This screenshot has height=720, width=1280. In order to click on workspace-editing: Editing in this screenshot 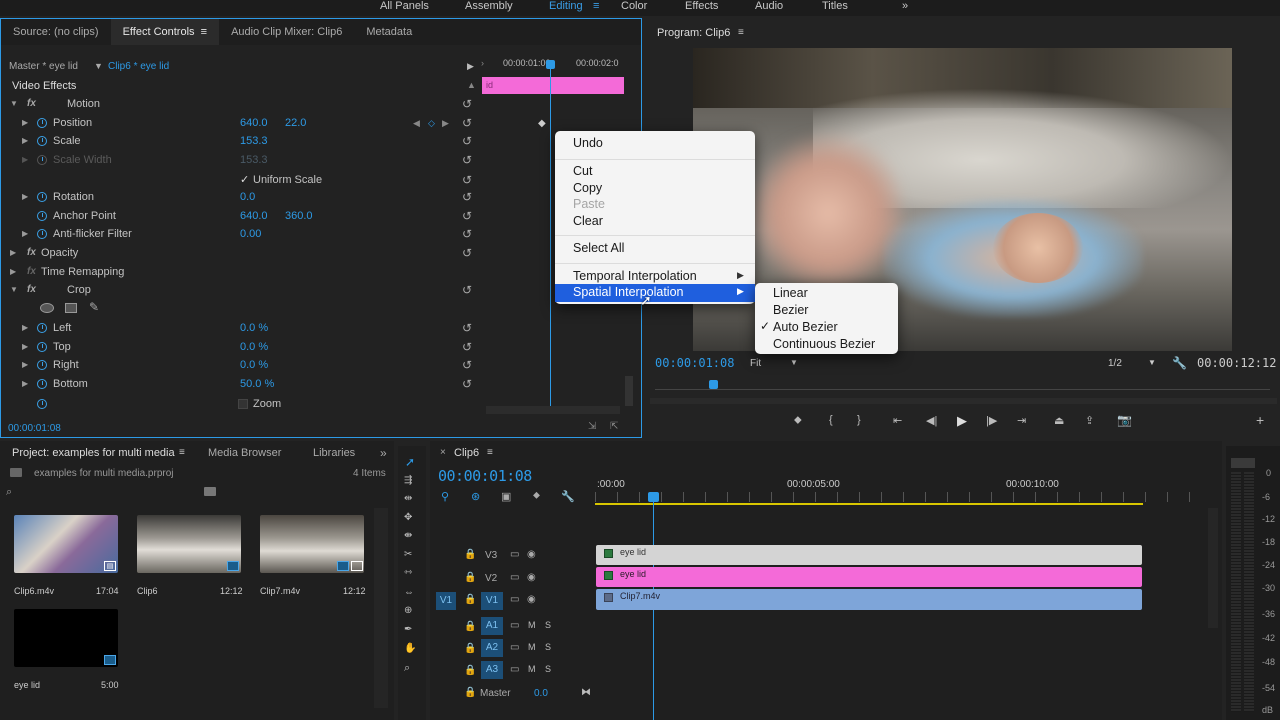, I will do `click(566, 6)`.